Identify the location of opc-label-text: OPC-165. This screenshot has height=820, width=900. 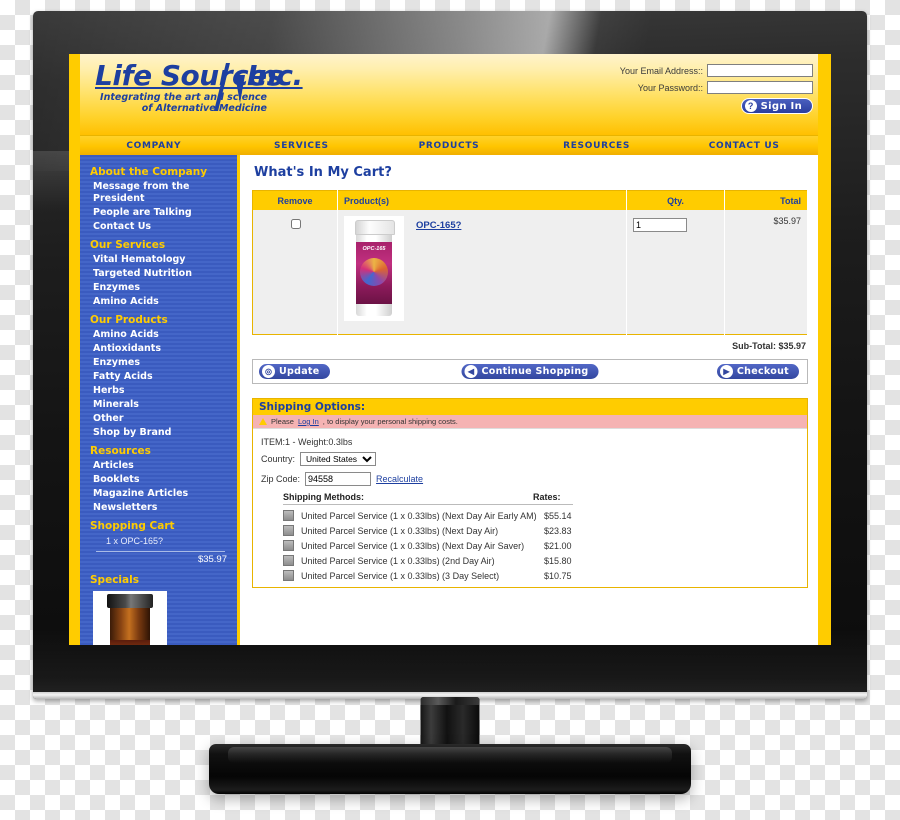
(374, 249).